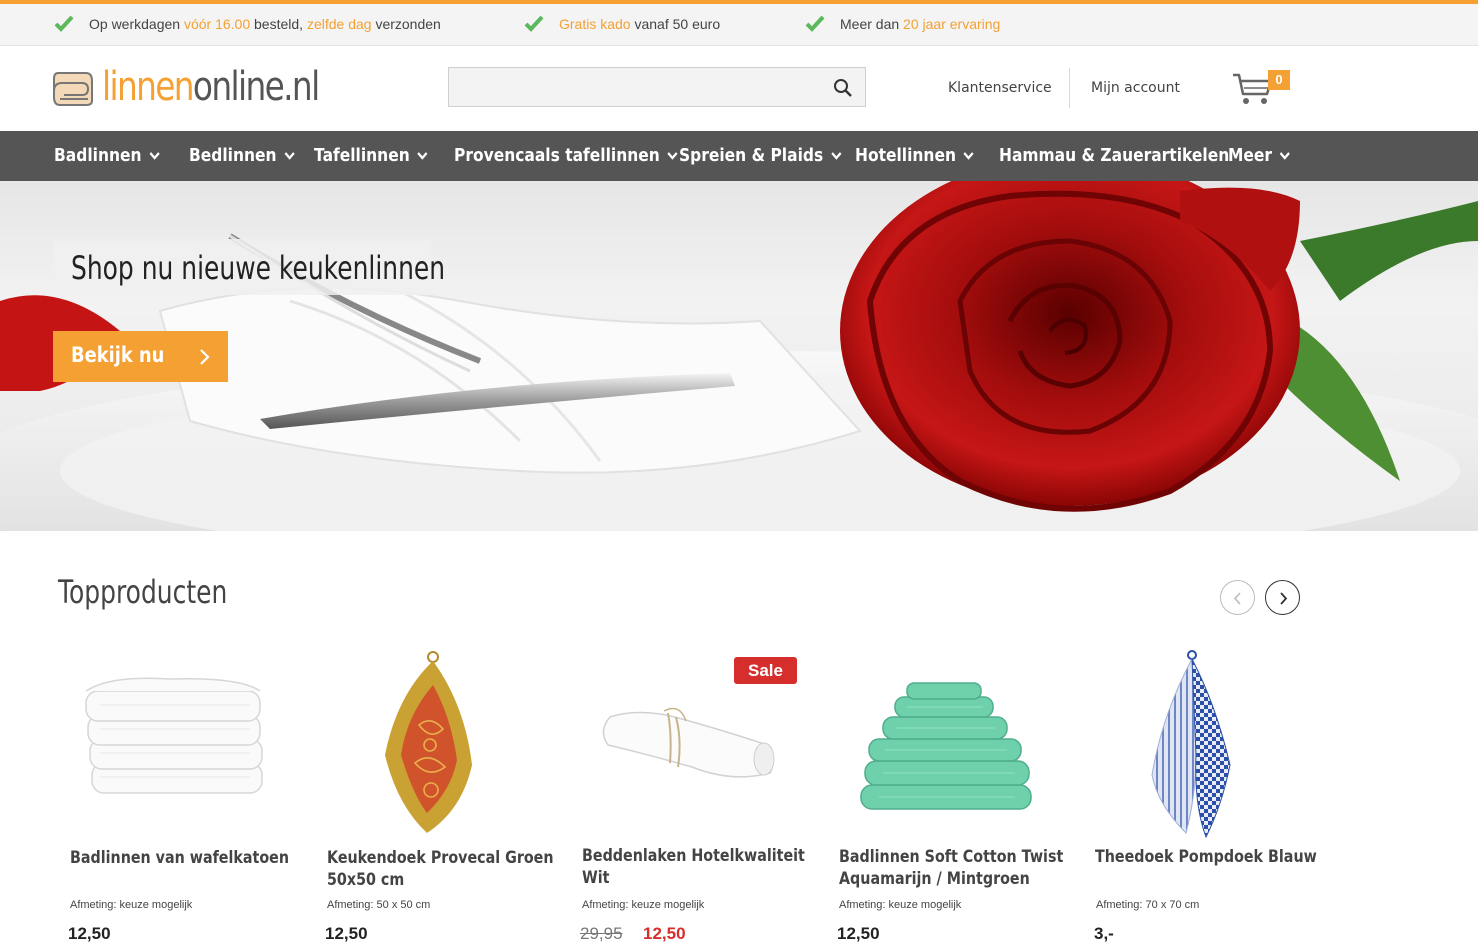 This screenshot has height=949, width=1478. I want to click on cart-button: 0, so click(1262, 90).